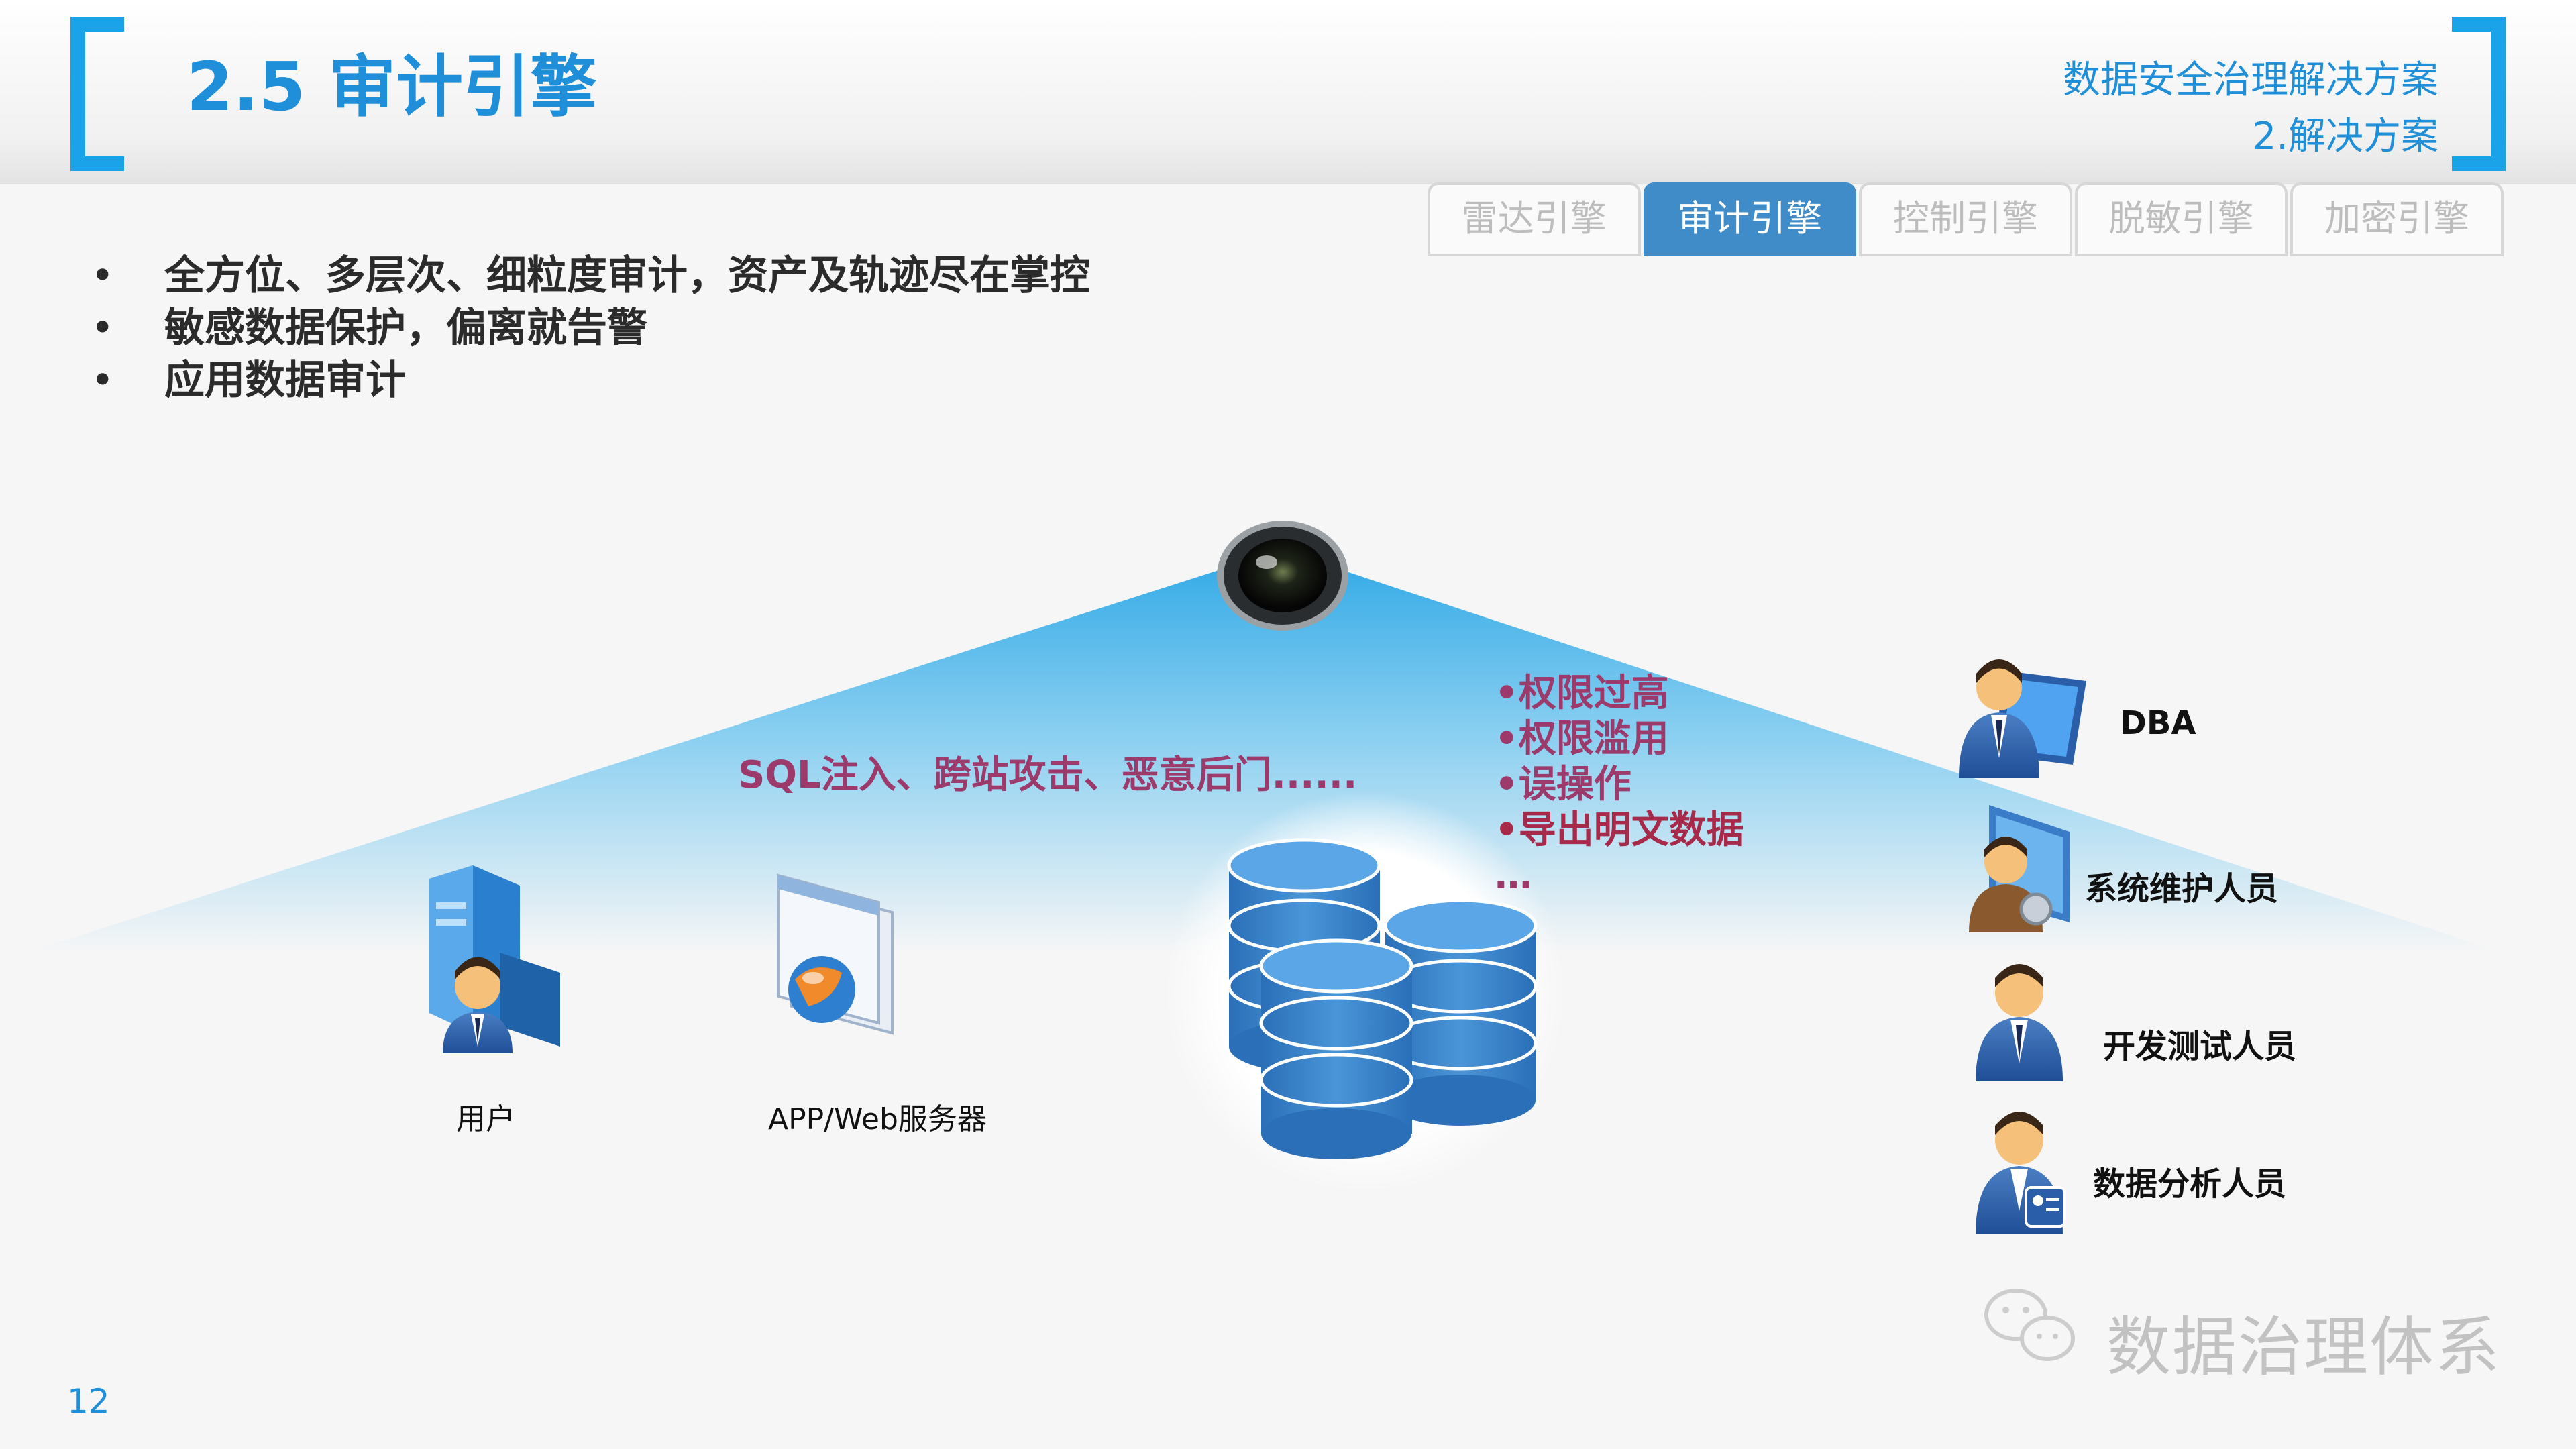 This screenshot has height=1449, width=2576. I want to click on risk-item: •误操作, so click(1563, 784).